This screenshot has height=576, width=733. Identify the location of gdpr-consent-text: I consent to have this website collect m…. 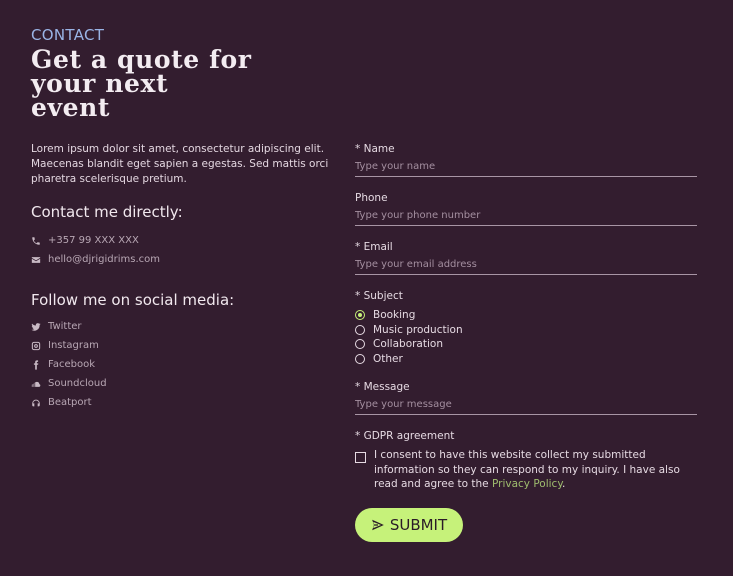
(535, 470).